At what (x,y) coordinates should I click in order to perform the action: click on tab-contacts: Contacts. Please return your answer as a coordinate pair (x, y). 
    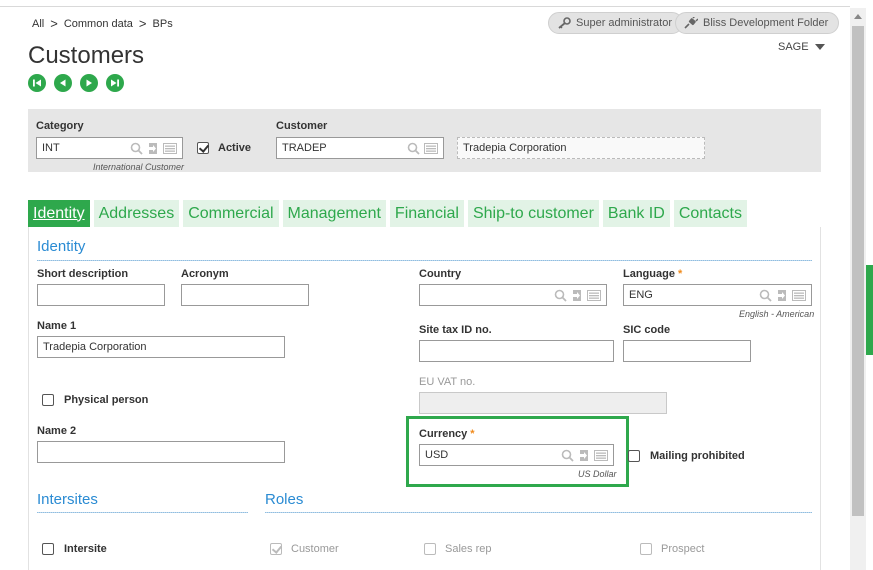
    Looking at the image, I should click on (710, 213).